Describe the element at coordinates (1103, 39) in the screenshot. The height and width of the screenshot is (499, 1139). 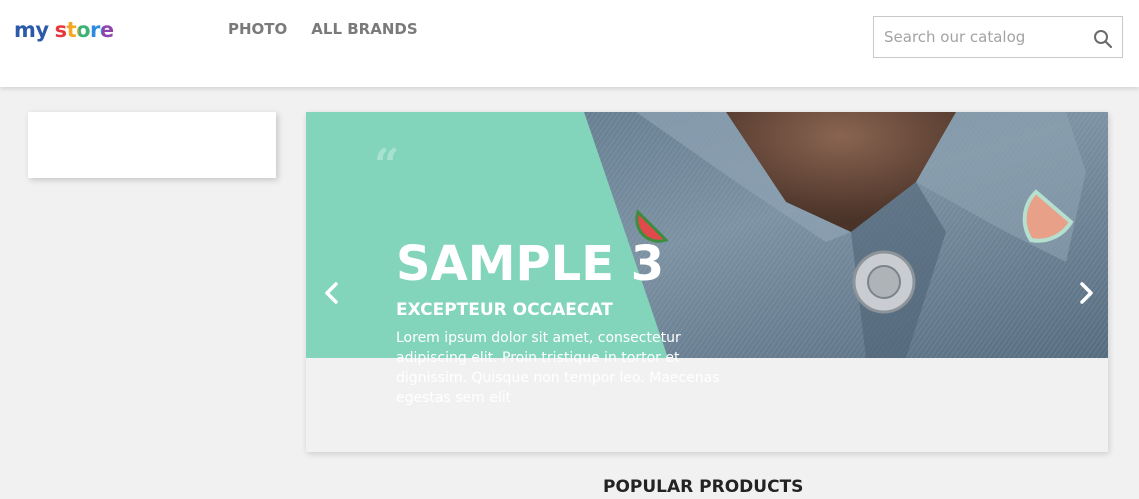
I see `search-icon` at that location.